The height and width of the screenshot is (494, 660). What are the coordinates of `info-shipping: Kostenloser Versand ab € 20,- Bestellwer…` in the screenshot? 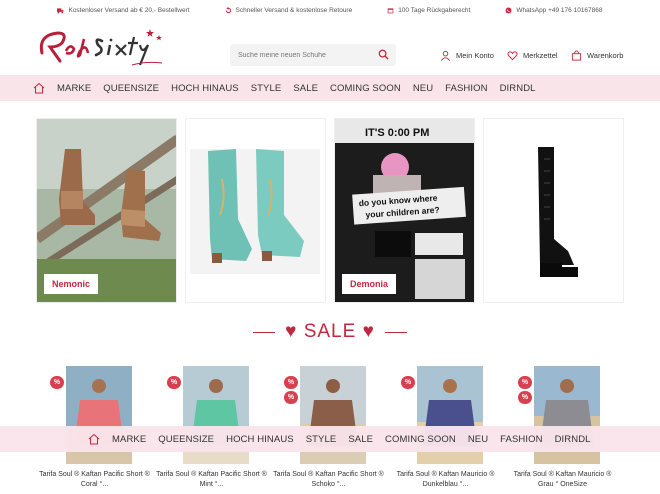 It's located at (123, 10).